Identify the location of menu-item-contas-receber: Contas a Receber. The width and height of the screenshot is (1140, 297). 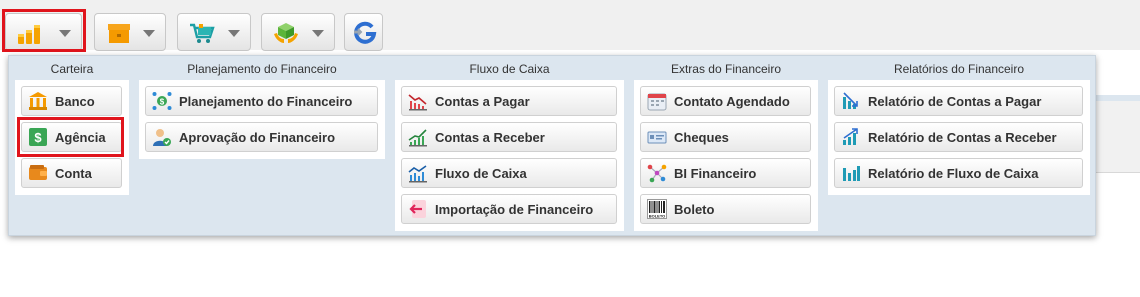
(509, 137).